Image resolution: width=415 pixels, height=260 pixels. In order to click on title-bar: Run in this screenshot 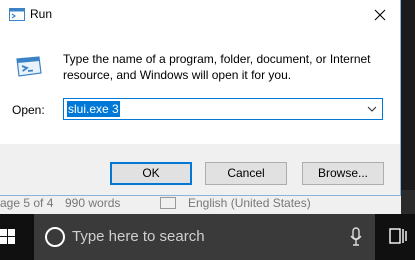, I will do `click(200, 15)`.